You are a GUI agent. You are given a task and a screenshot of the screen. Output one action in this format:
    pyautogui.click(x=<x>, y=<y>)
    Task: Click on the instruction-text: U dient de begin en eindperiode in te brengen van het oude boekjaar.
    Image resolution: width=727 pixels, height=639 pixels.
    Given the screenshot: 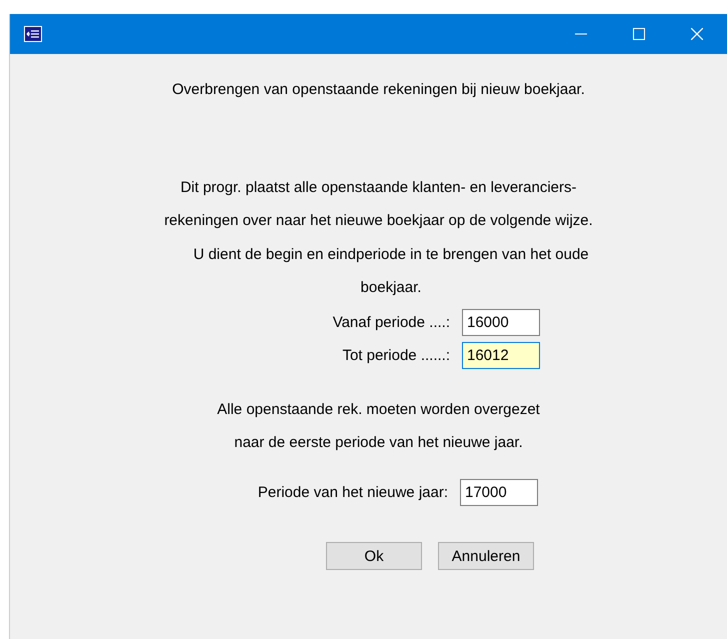 What is the action you would take?
    pyautogui.click(x=391, y=271)
    